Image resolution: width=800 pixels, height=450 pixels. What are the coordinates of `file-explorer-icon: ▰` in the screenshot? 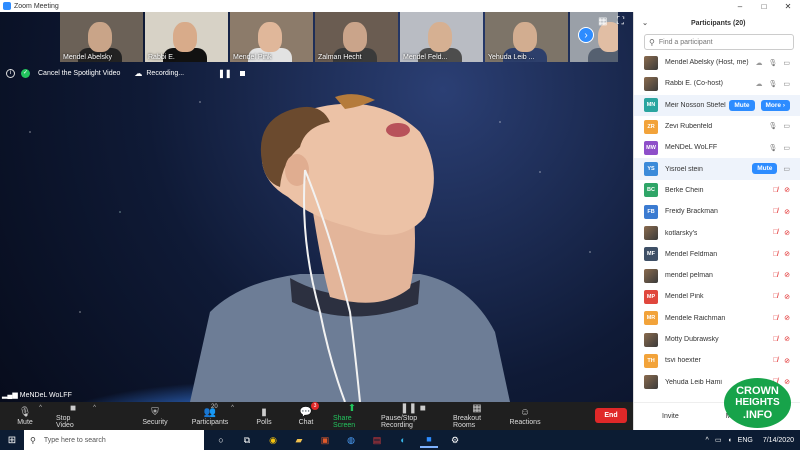 It's located at (299, 440).